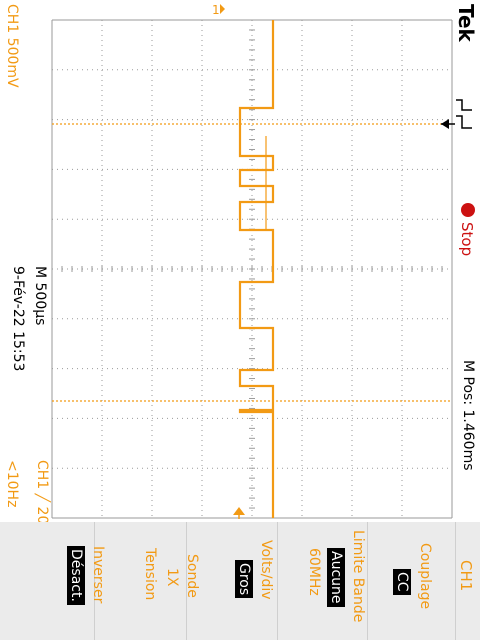 Image resolution: width=480 pixels, height=640 pixels. What do you see at coordinates (256, 269) in the screenshot?
I see `ch1-waveform-trace` at bounding box center [256, 269].